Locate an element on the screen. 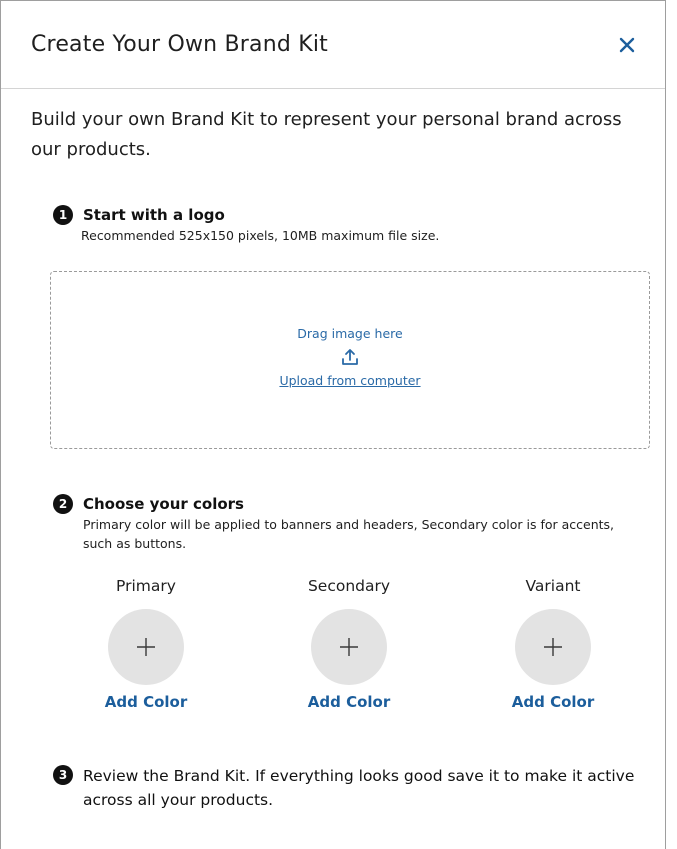 The height and width of the screenshot is (849, 677). color-picker-variant: Variant Add Color is located at coordinates (553, 643).